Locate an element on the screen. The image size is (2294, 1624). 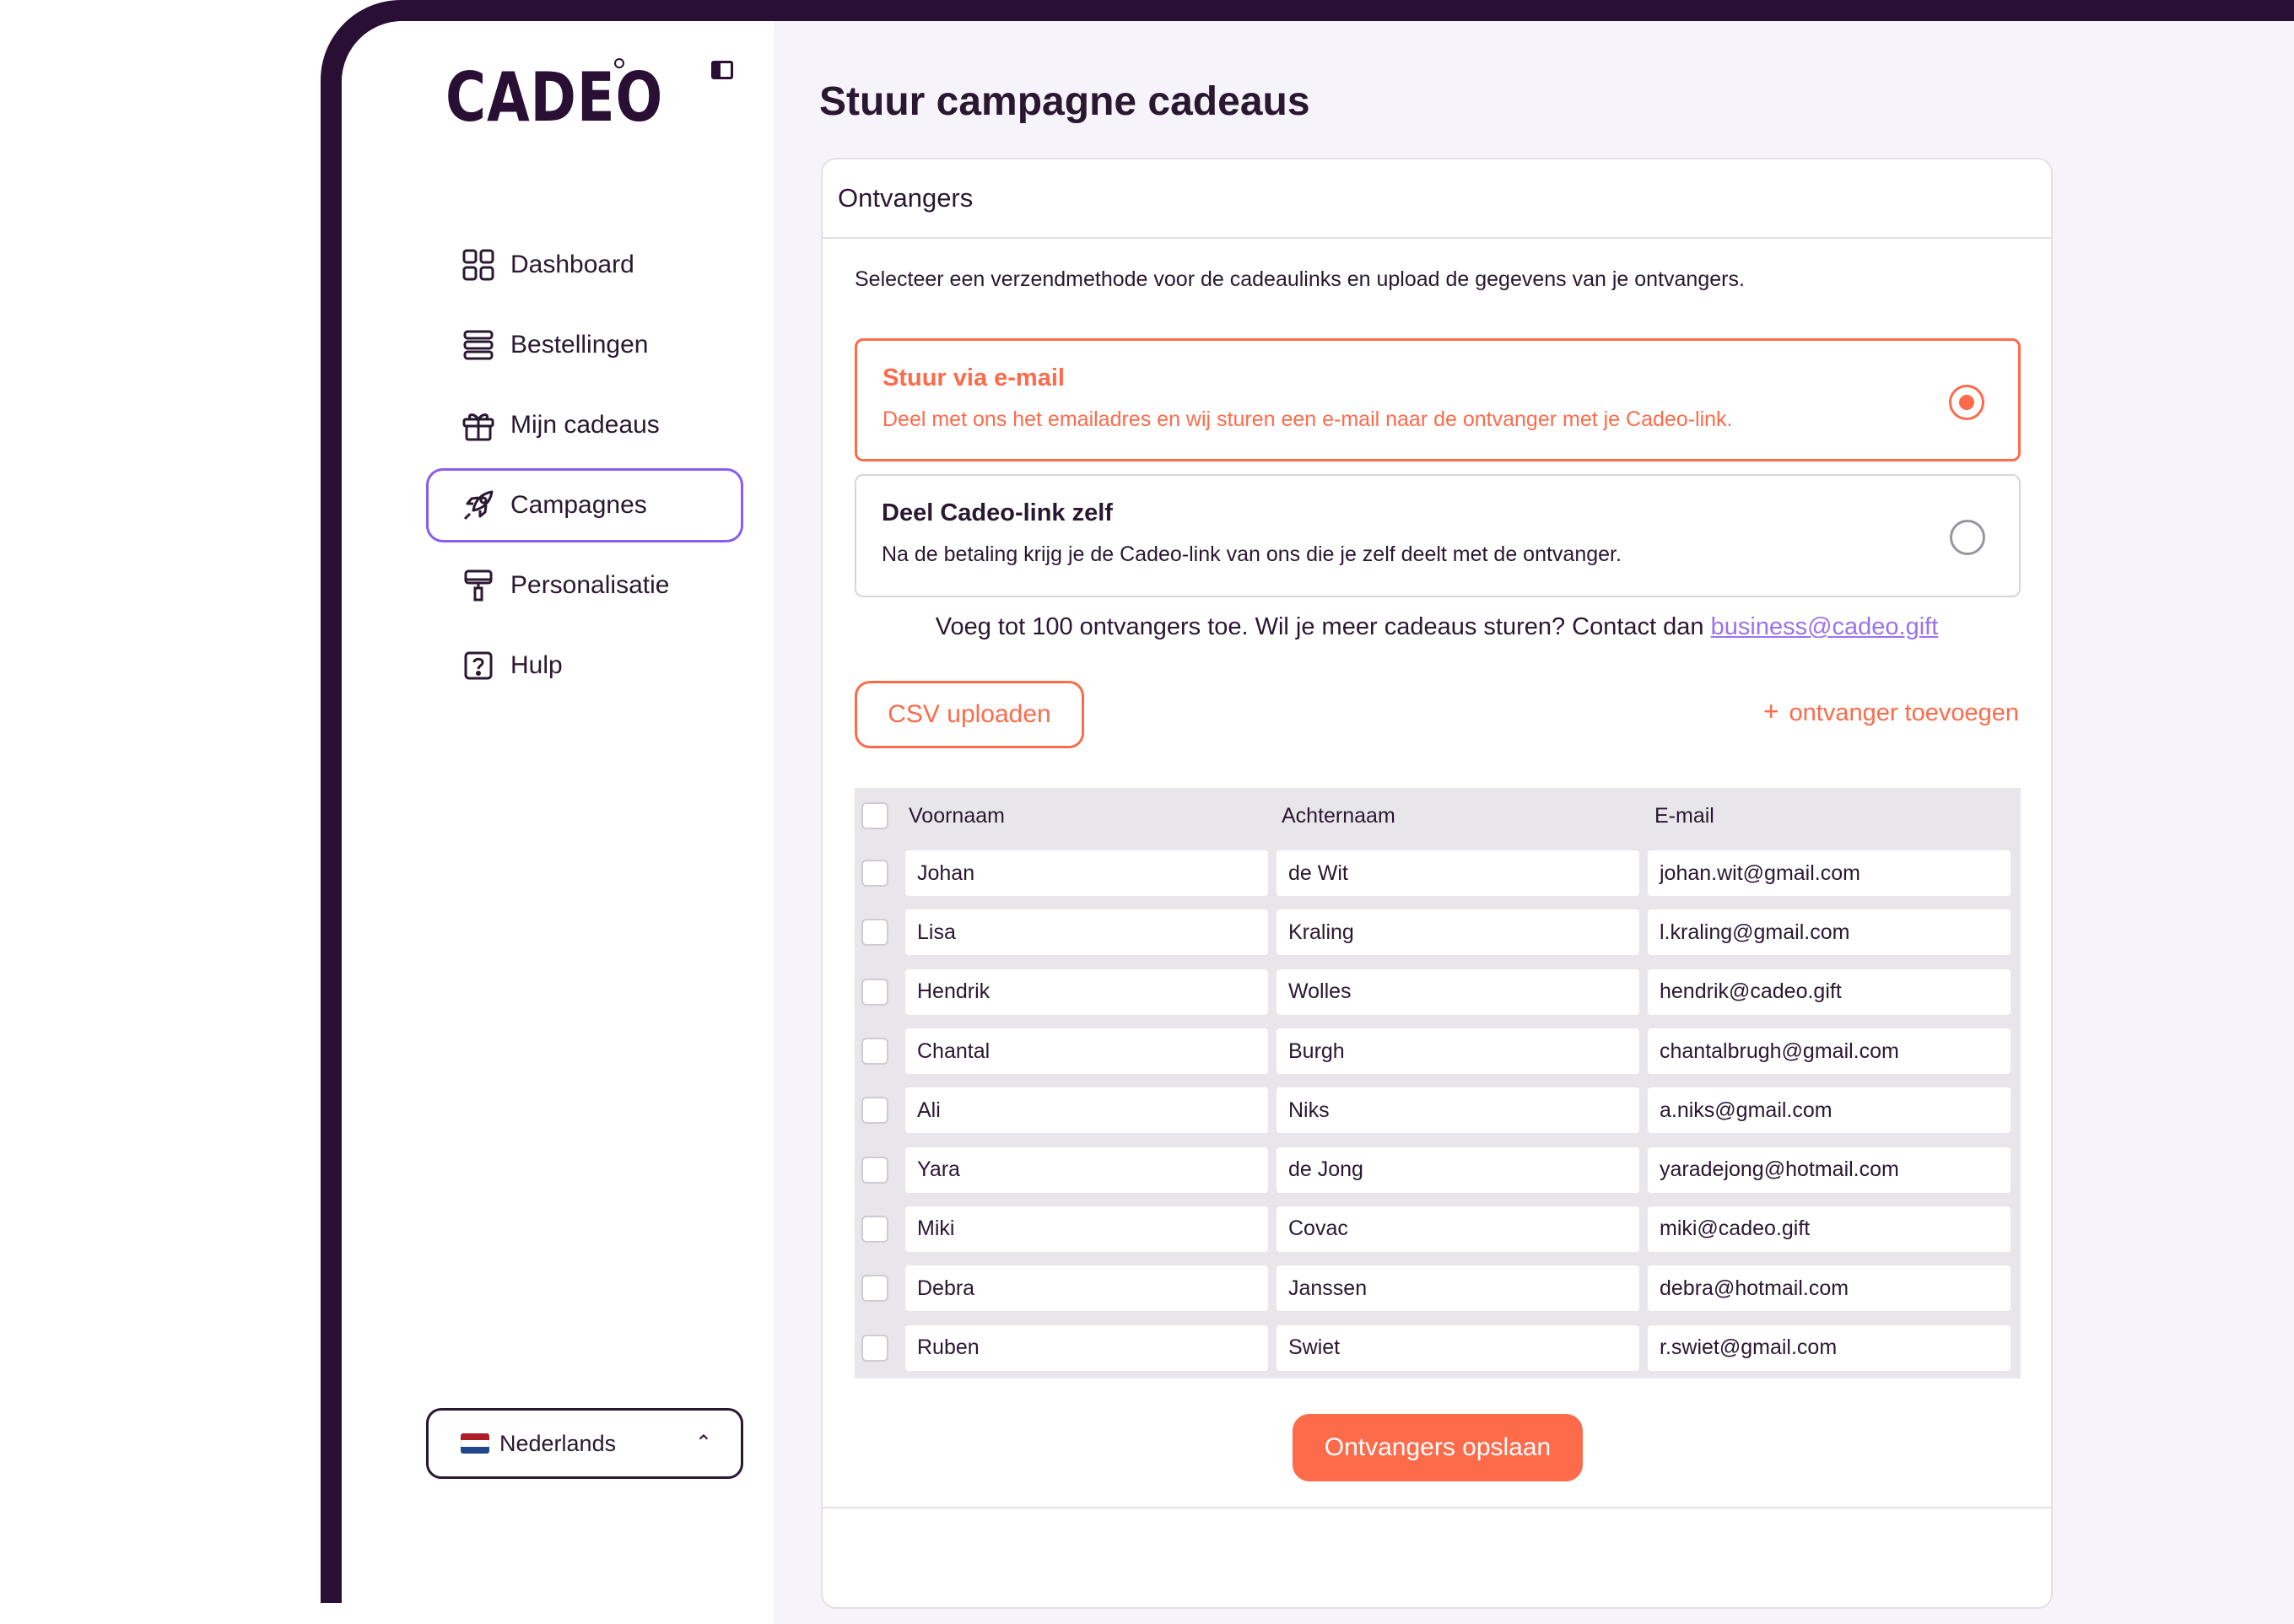
email-field: miki@cadeo.gift is located at coordinates (1829, 1229).